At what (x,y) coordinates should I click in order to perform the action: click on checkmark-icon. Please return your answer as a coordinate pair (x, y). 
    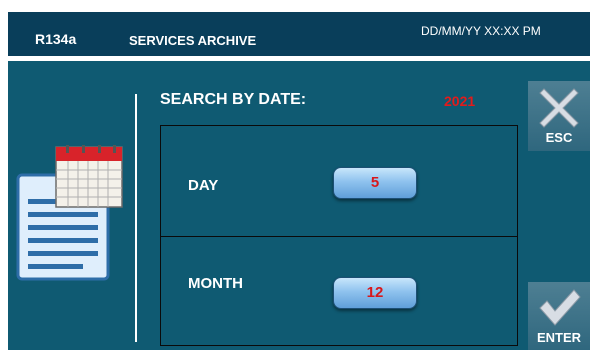
    Looking at the image, I should click on (560, 307).